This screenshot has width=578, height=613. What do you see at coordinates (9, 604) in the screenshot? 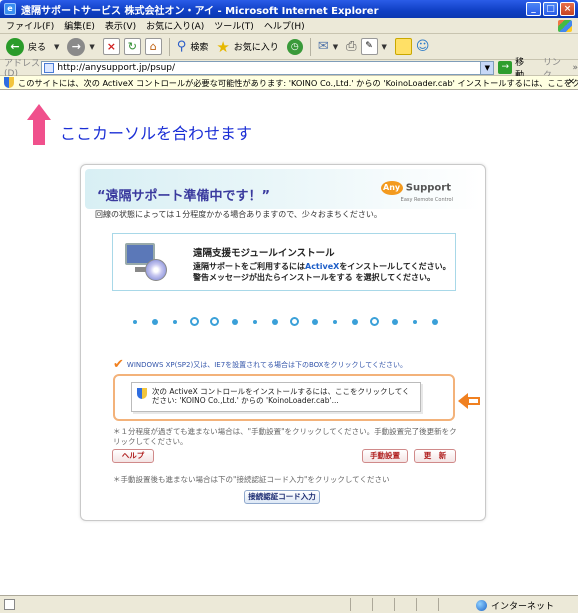
I see `page-status-icon` at bounding box center [9, 604].